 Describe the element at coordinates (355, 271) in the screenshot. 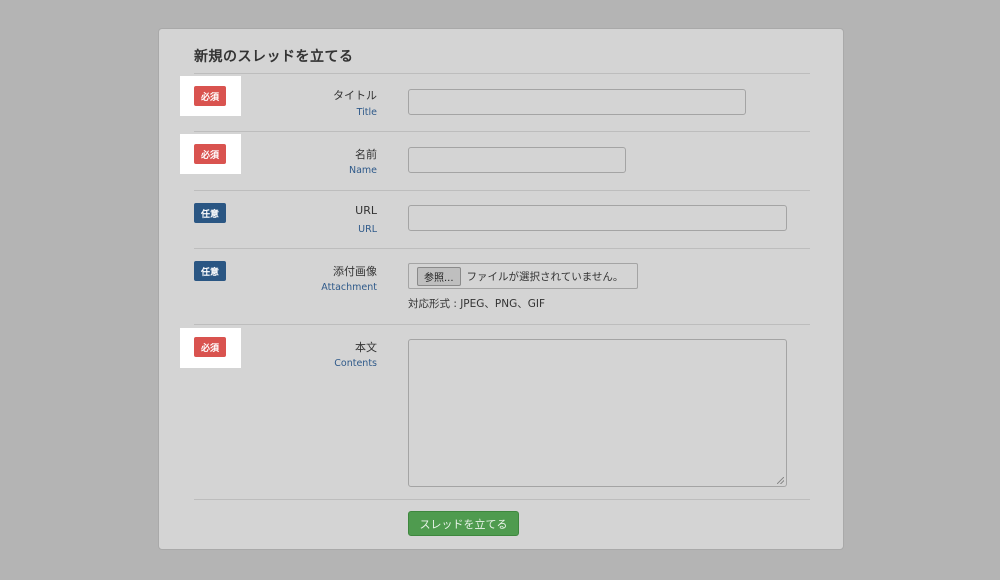

I see `attachment-label: 添付画像` at that location.